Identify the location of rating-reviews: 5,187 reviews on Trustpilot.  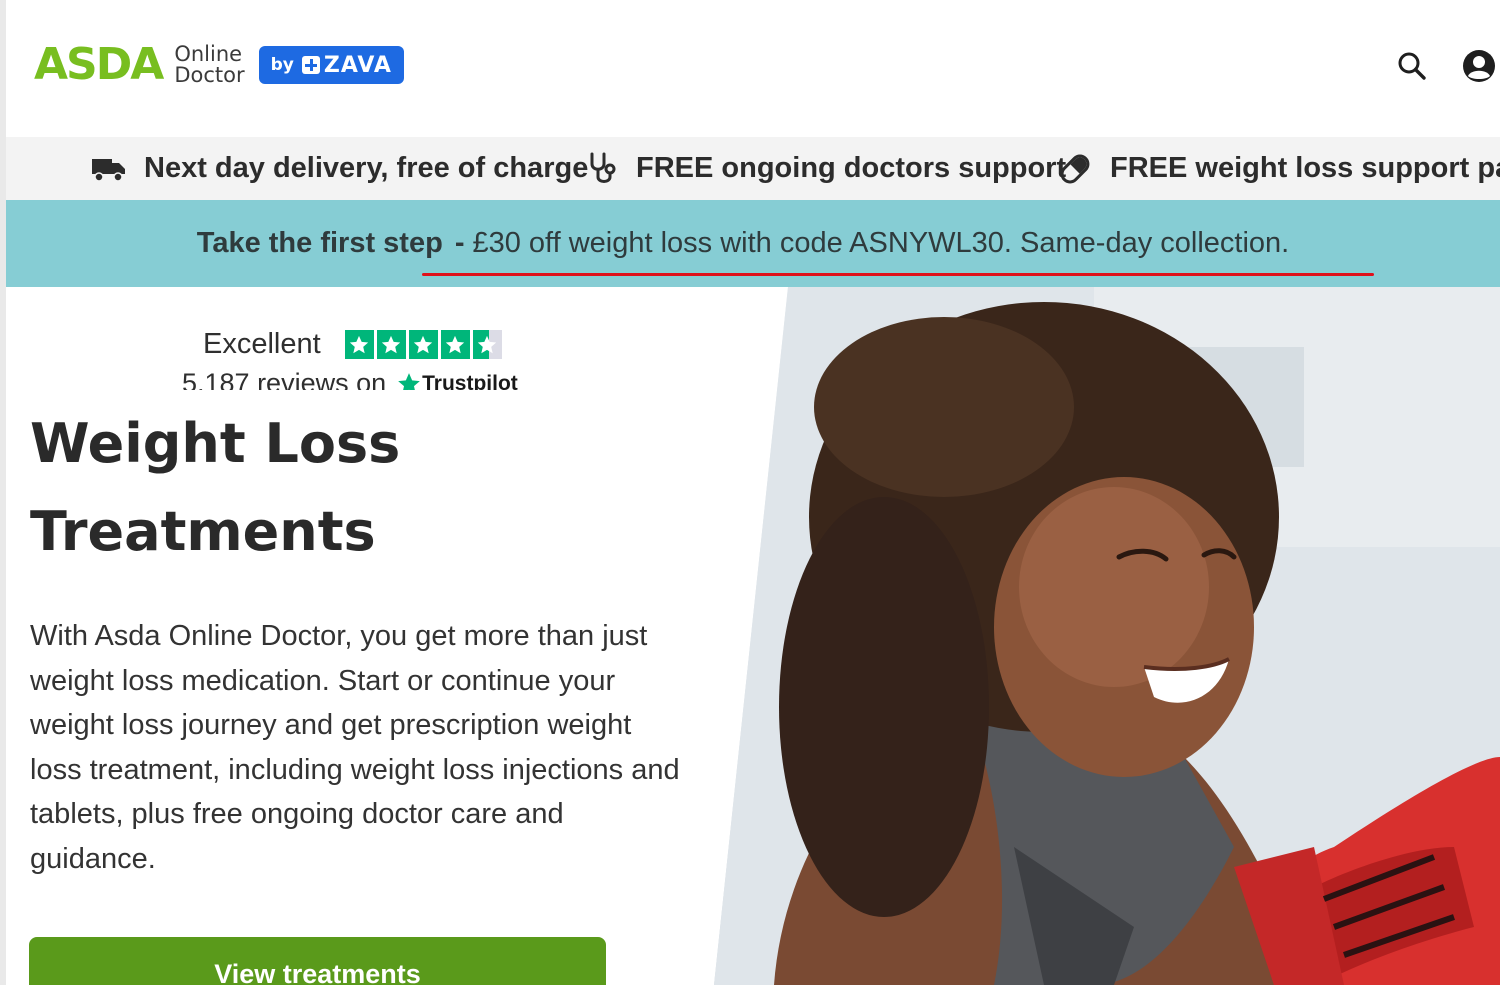
(350, 379).